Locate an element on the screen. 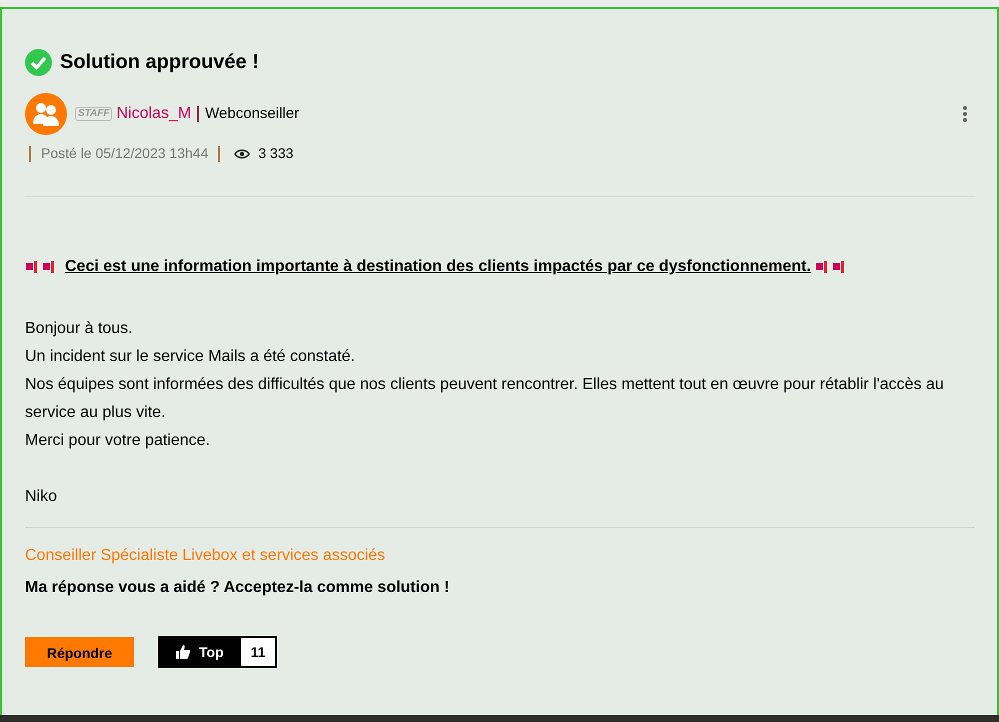 The height and width of the screenshot is (722, 999). status-title: Solution approuvée ! is located at coordinates (159, 62).